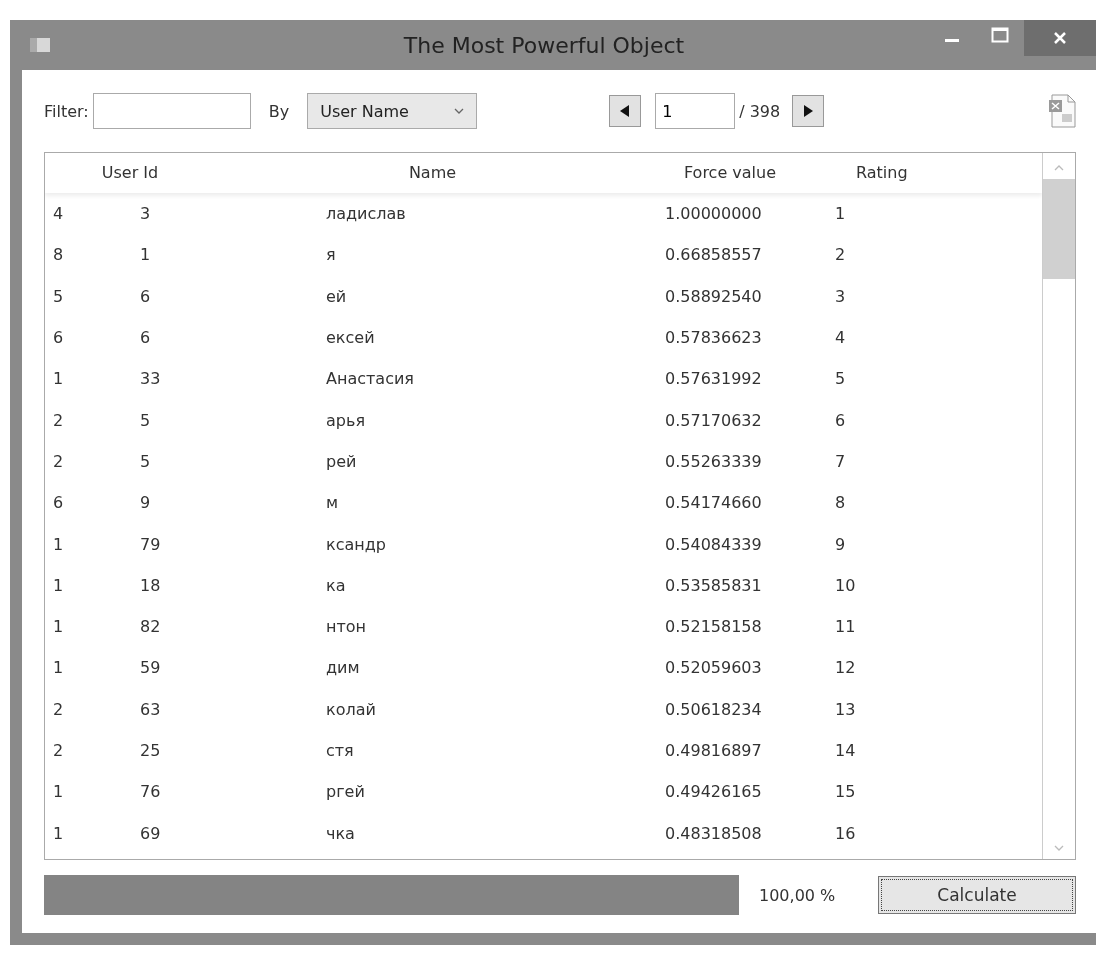 This screenshot has width=1096, height=957. Describe the element at coordinates (840, 544) in the screenshot. I see `table-cell: 9` at that location.